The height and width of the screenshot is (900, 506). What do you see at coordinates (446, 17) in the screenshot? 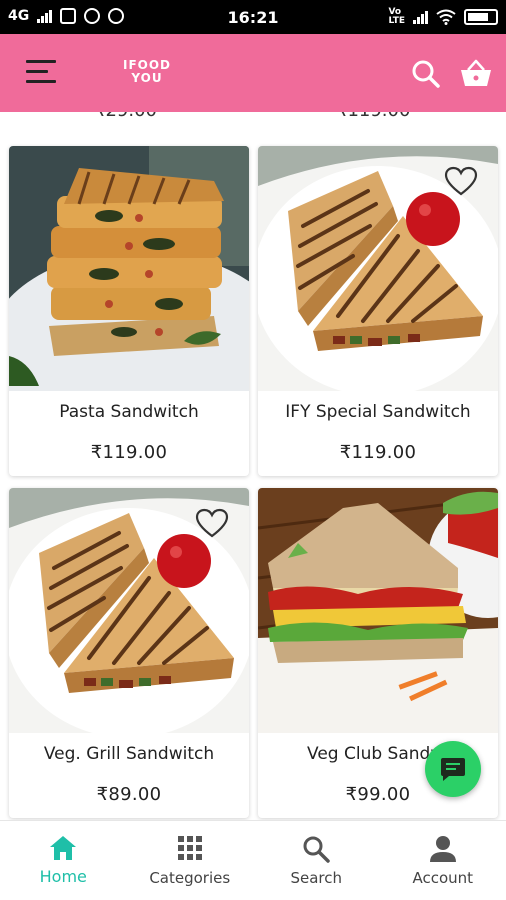
I see `wifi-icon` at bounding box center [446, 17].